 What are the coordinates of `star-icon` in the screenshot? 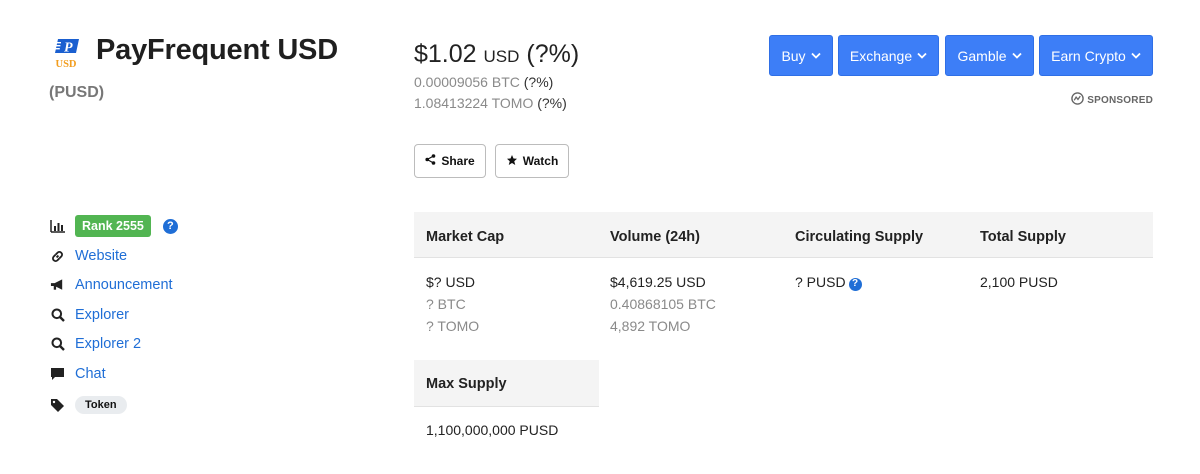 It's located at (512, 161).